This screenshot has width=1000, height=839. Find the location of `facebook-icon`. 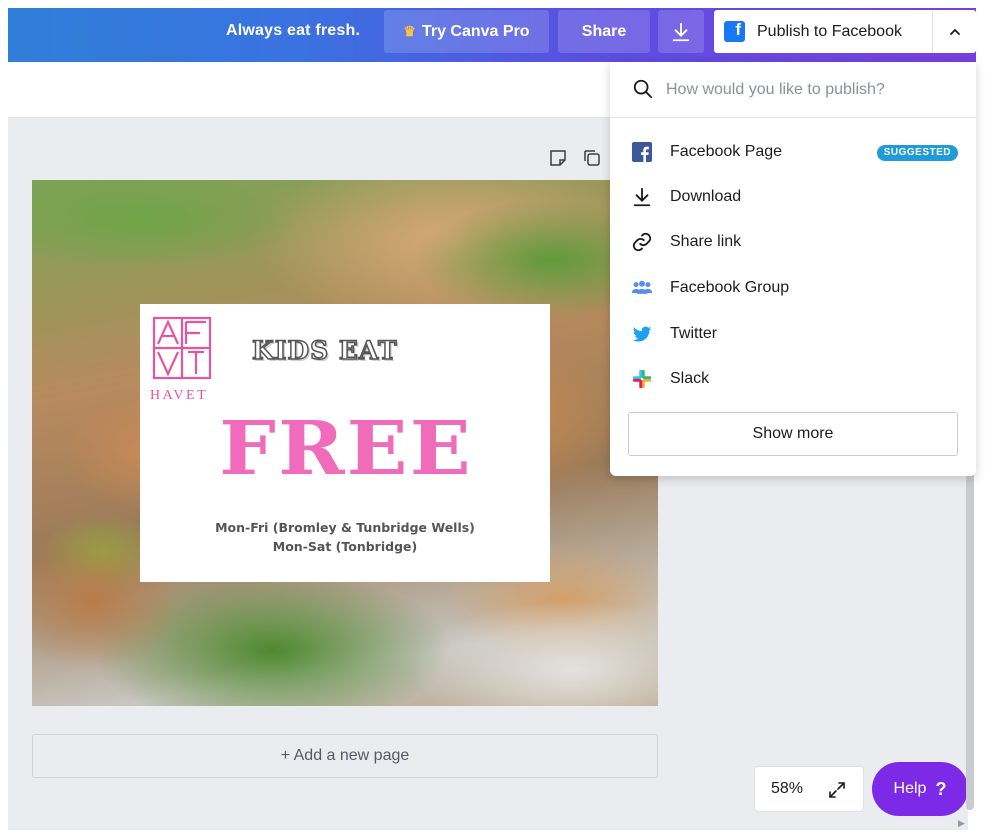

facebook-icon is located at coordinates (642, 152).